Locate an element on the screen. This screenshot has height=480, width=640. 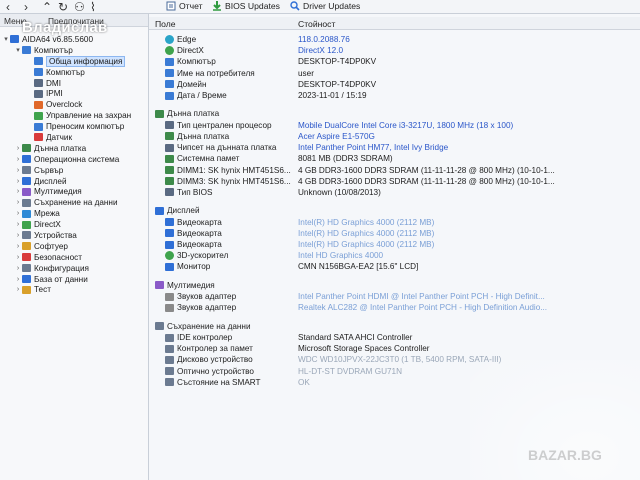
field-label: 3D-ускорител is located at coordinates (203, 256).